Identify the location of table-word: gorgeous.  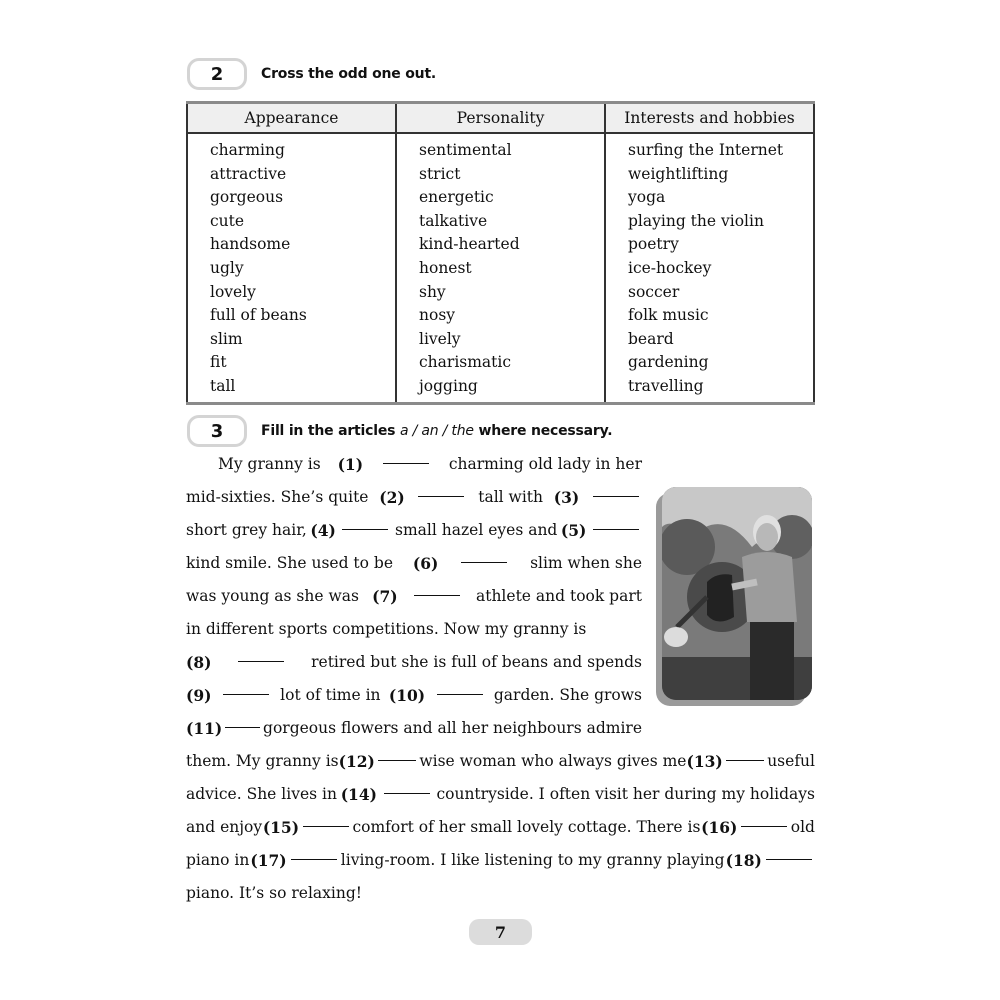
(302, 198).